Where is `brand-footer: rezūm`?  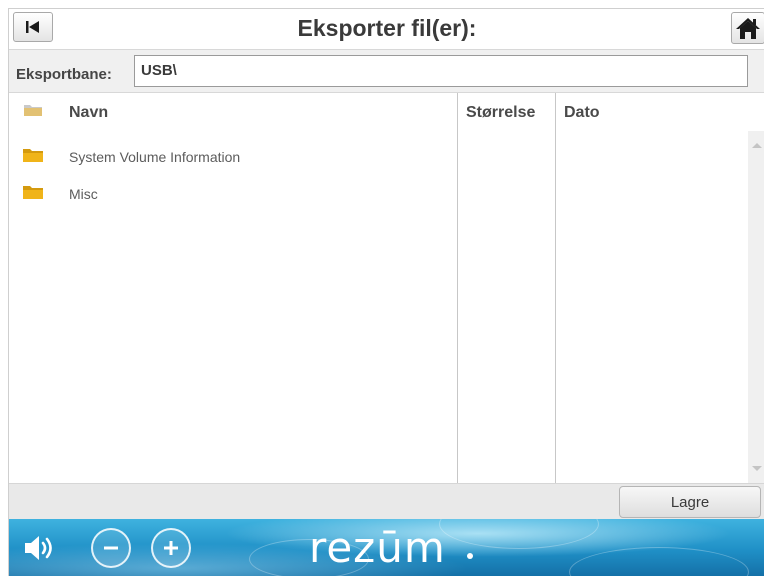 brand-footer: rezūm is located at coordinates (386, 547).